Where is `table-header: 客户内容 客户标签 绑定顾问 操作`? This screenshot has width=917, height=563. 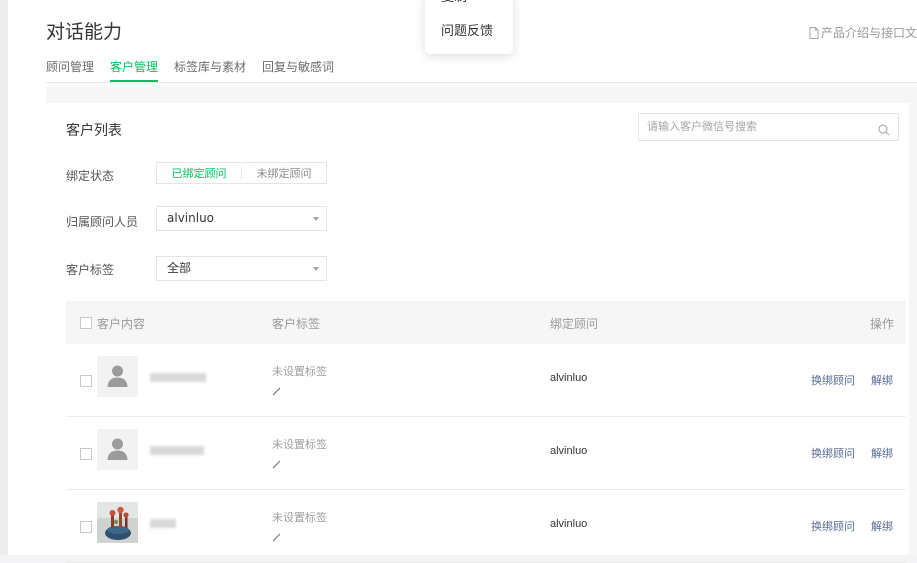 table-header: 客户内容 客户标签 绑定顾问 操作 is located at coordinates (486, 322).